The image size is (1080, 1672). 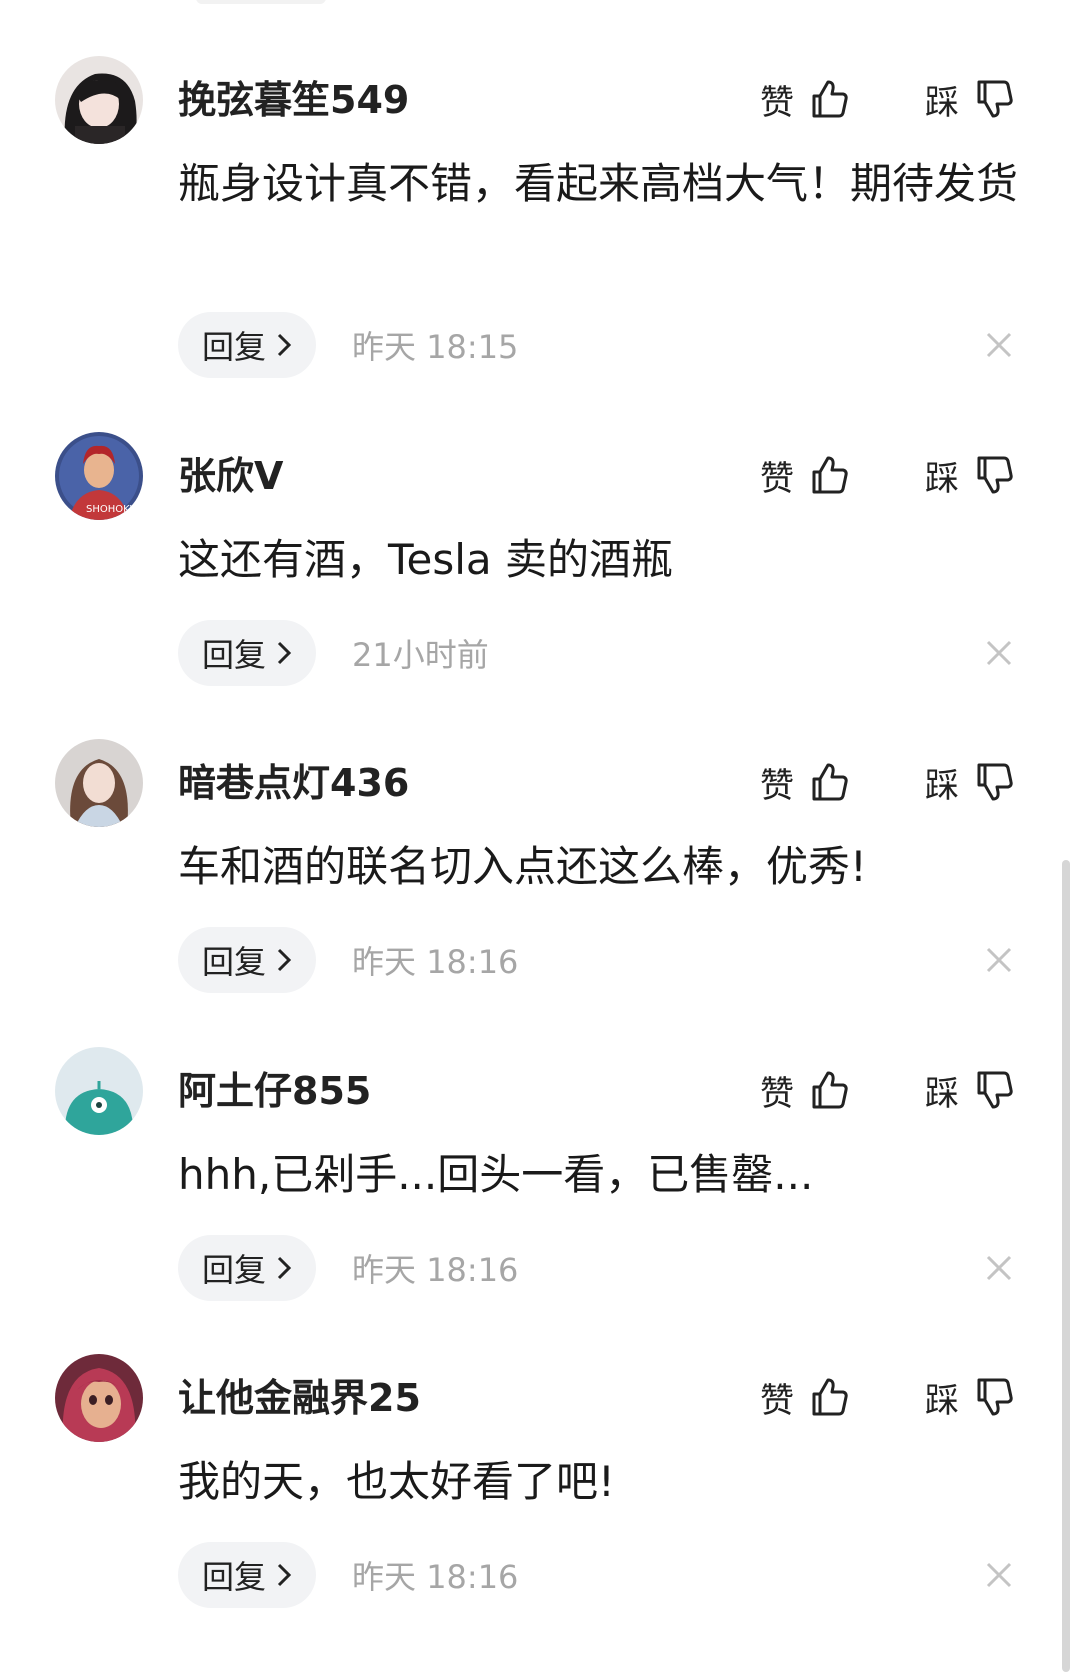 I want to click on avatar-cartoon-red-hair-icon, so click(x=99, y=1398).